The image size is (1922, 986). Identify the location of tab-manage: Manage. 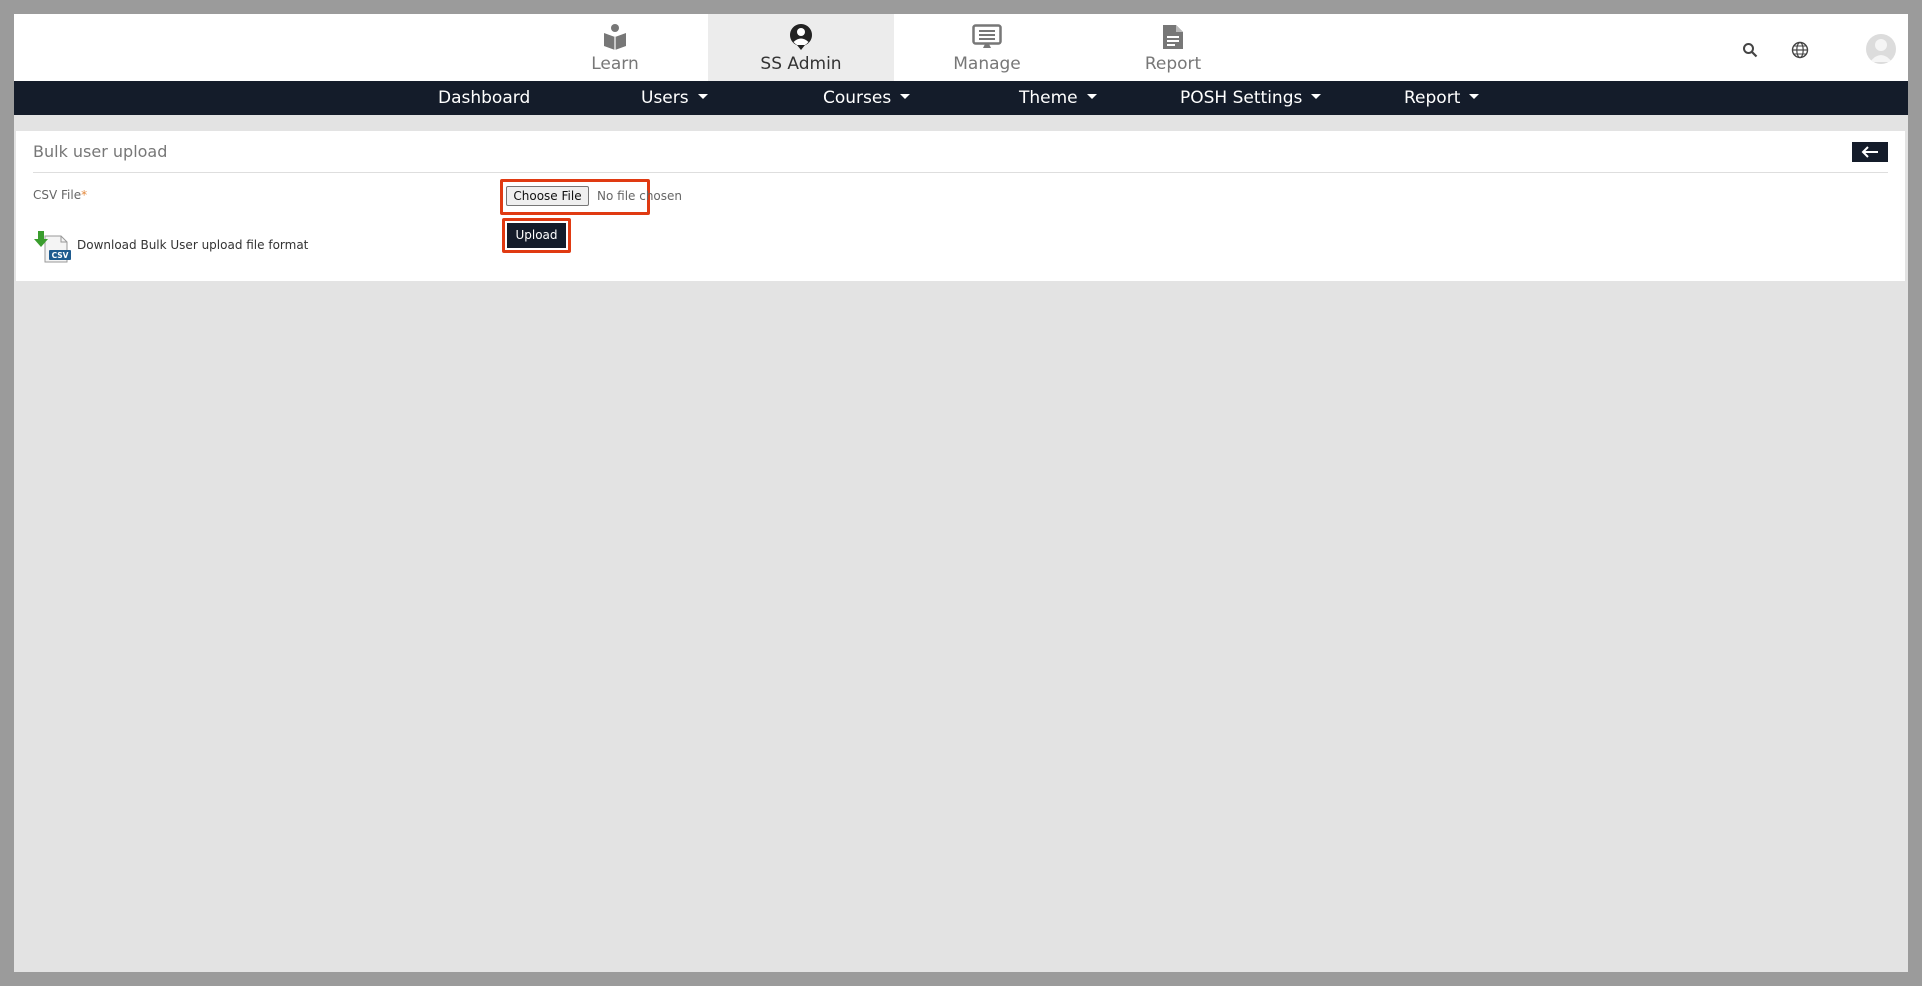
(987, 47).